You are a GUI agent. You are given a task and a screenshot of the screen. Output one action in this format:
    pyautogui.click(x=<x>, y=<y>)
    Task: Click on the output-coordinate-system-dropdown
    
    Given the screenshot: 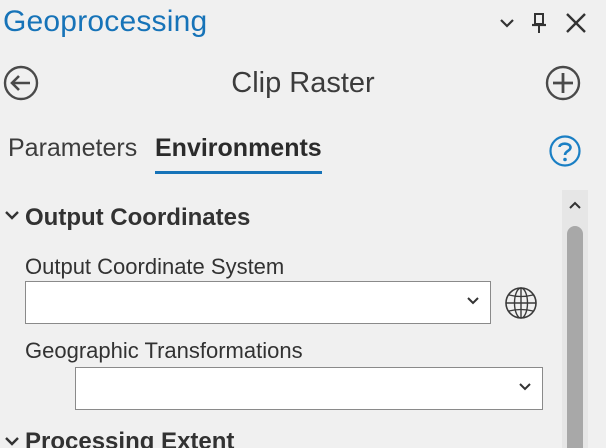 What is the action you would take?
    pyautogui.click(x=258, y=302)
    